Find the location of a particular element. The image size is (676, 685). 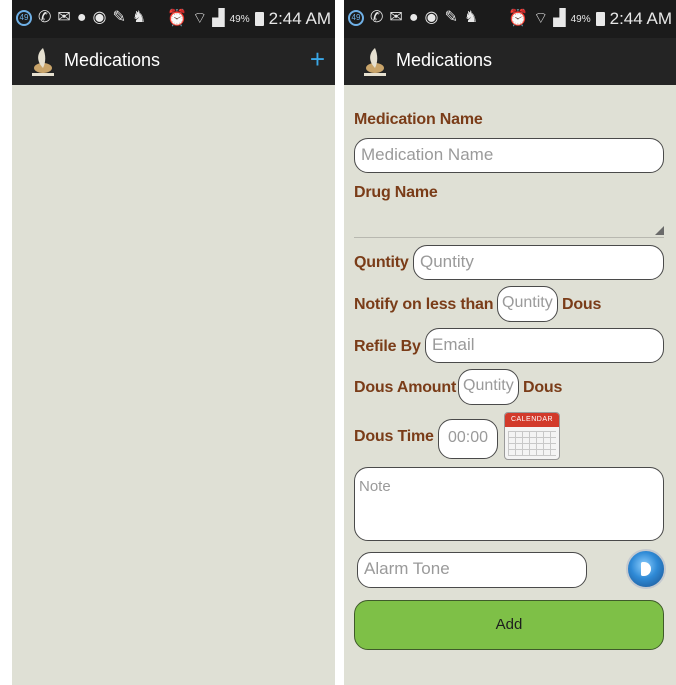

drug-name-label: Drug Name is located at coordinates (396, 192).